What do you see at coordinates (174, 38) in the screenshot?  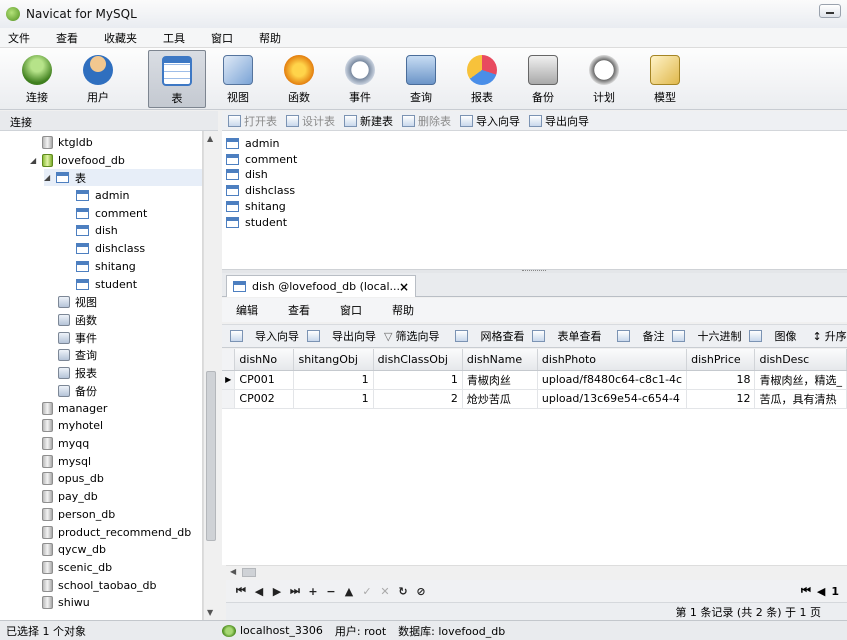 I see `menu-tools: 工具` at bounding box center [174, 38].